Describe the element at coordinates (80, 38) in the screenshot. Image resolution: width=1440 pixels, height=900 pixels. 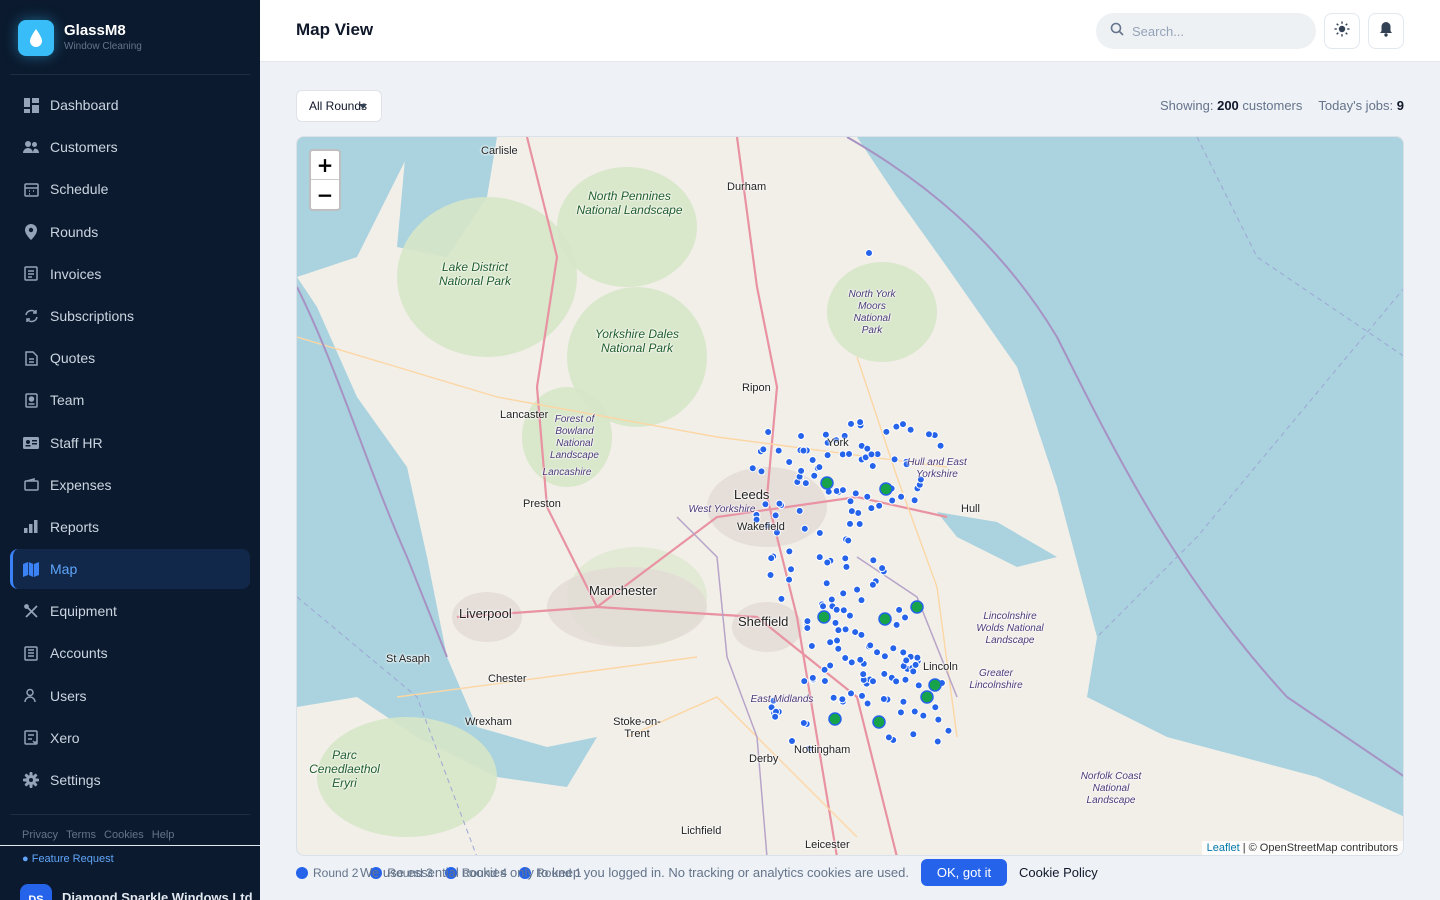
I see `brand: GlassM8 Window Cleaning` at that location.